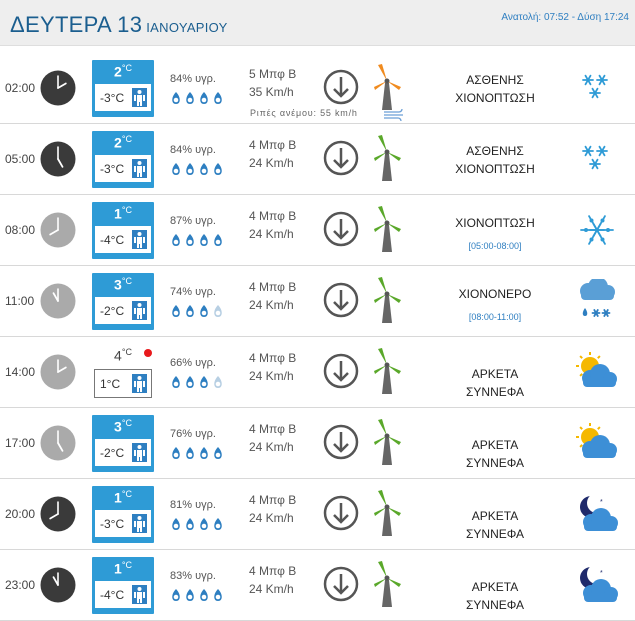 The image size is (635, 621). I want to click on hour-label: 11:00, so click(20, 301).